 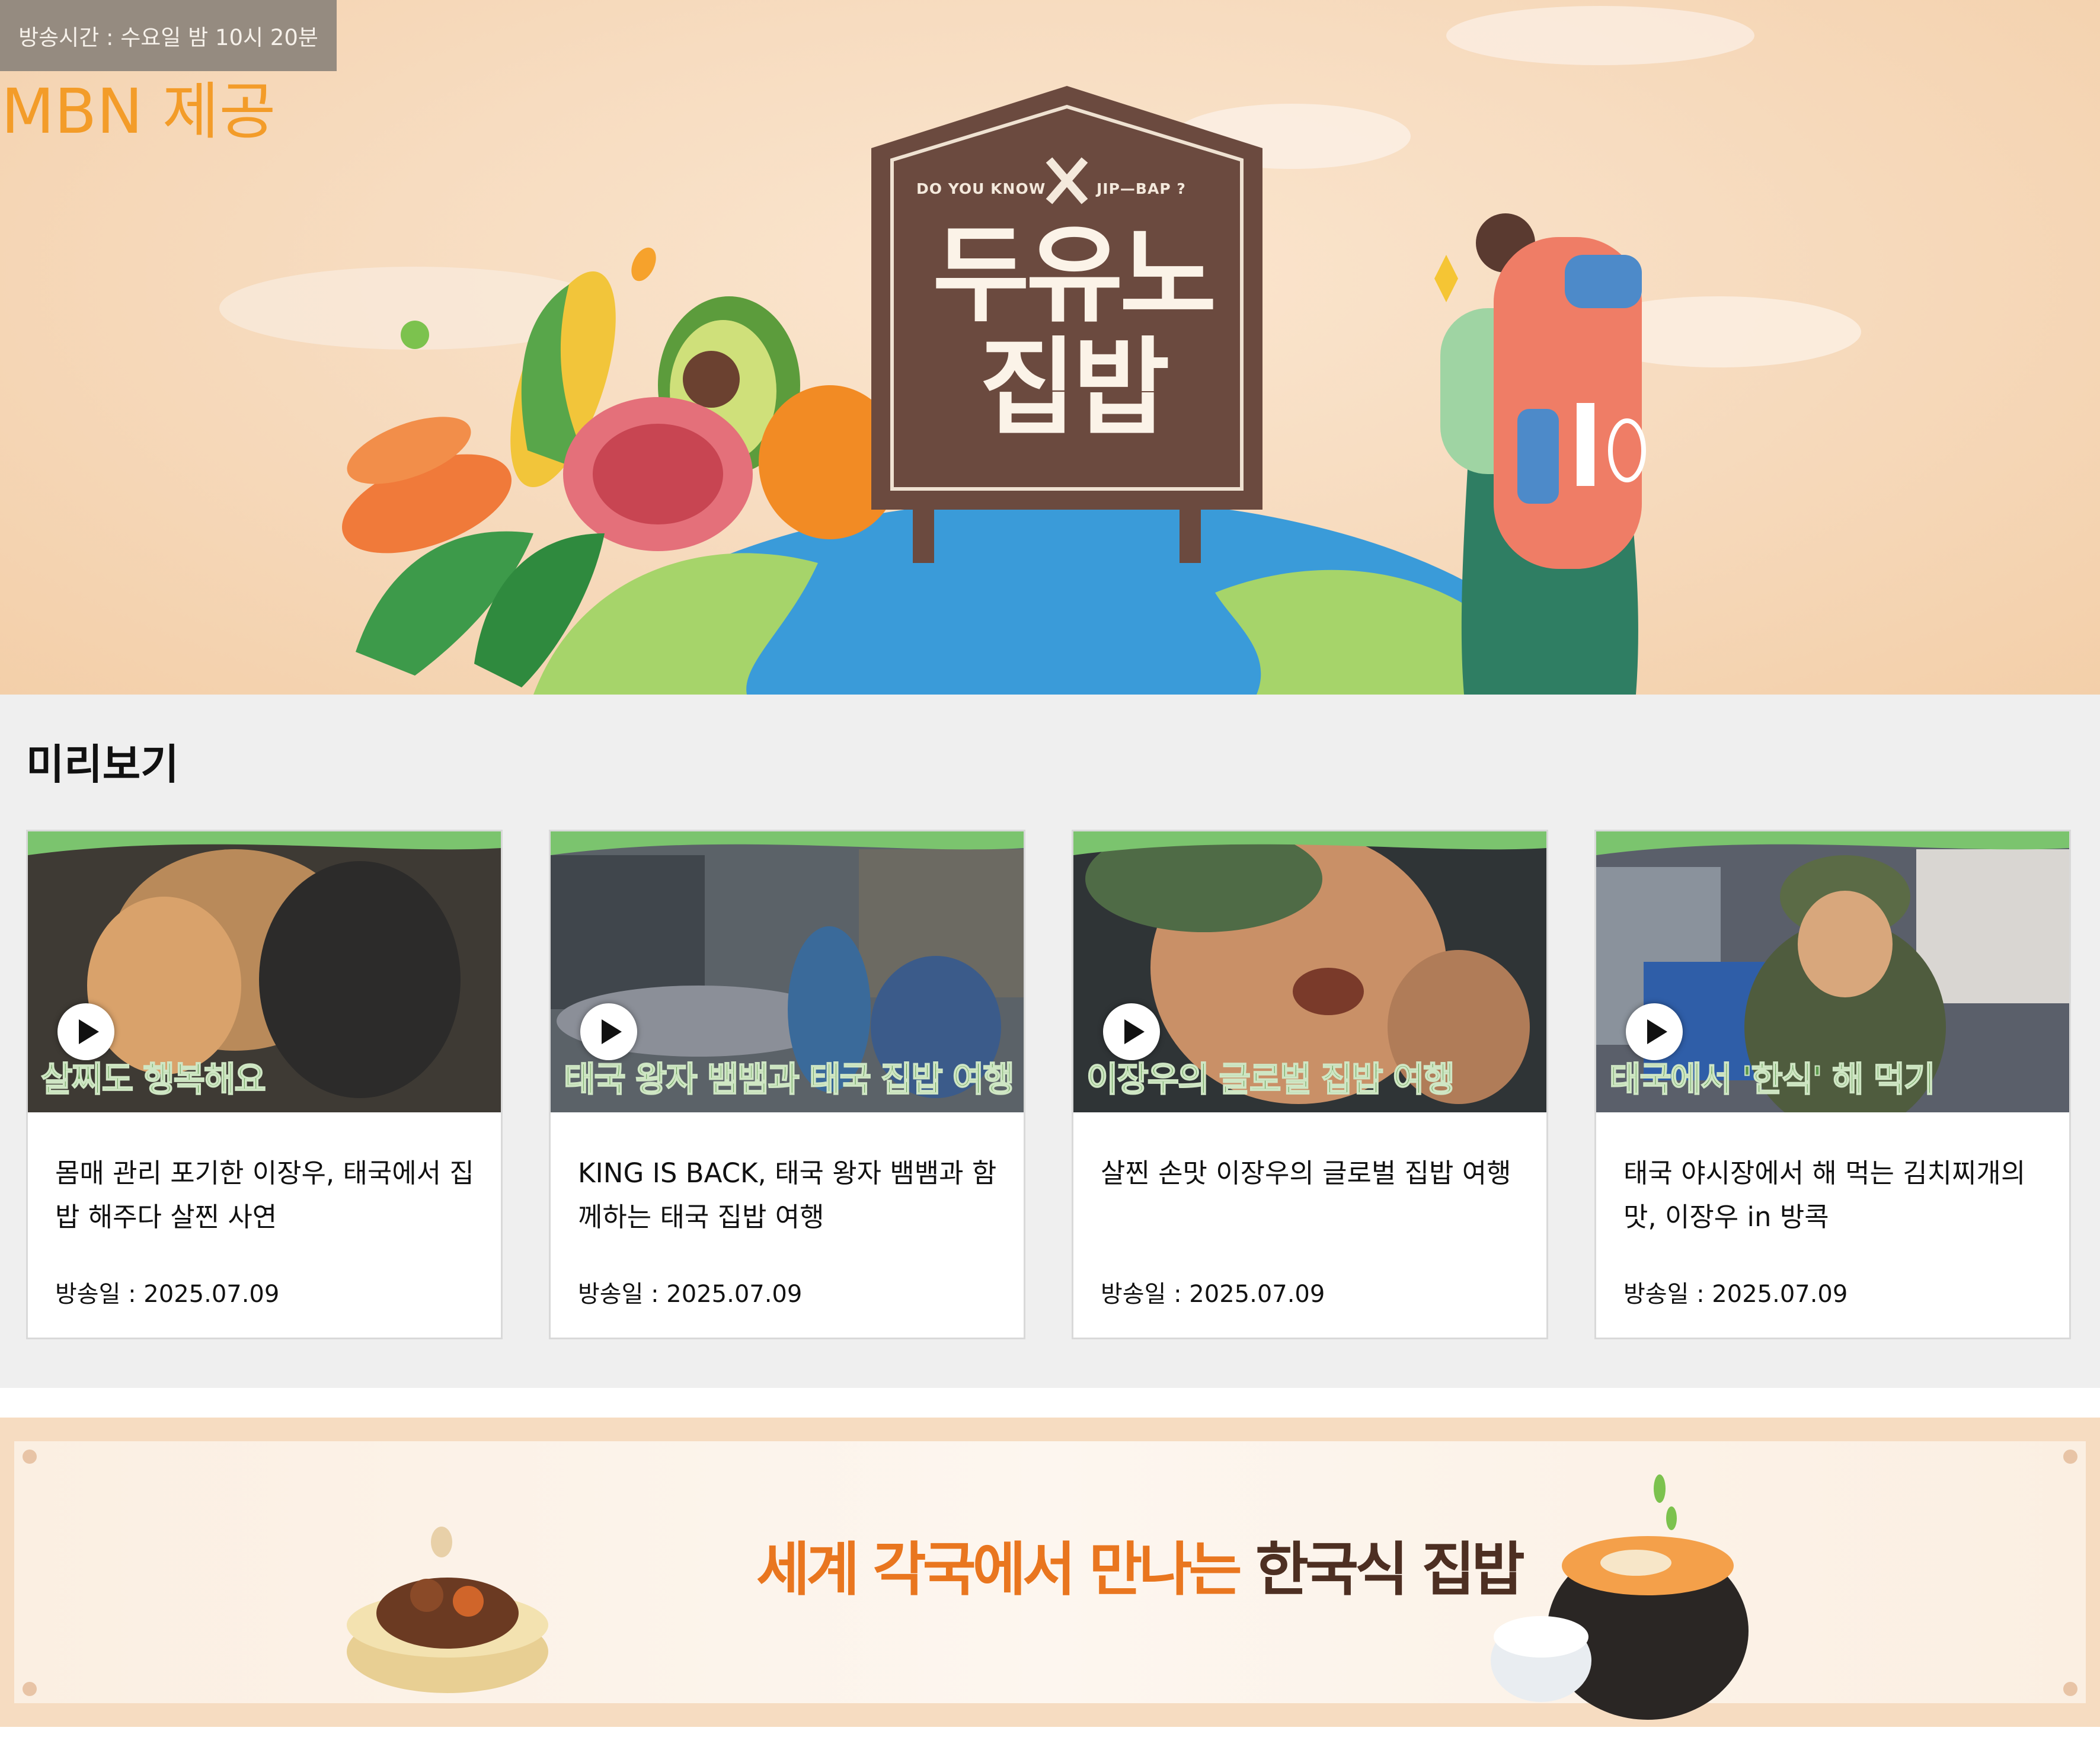 I want to click on video-thumbnail: 태국에서 '한식' 해 먹기, so click(x=1832, y=971).